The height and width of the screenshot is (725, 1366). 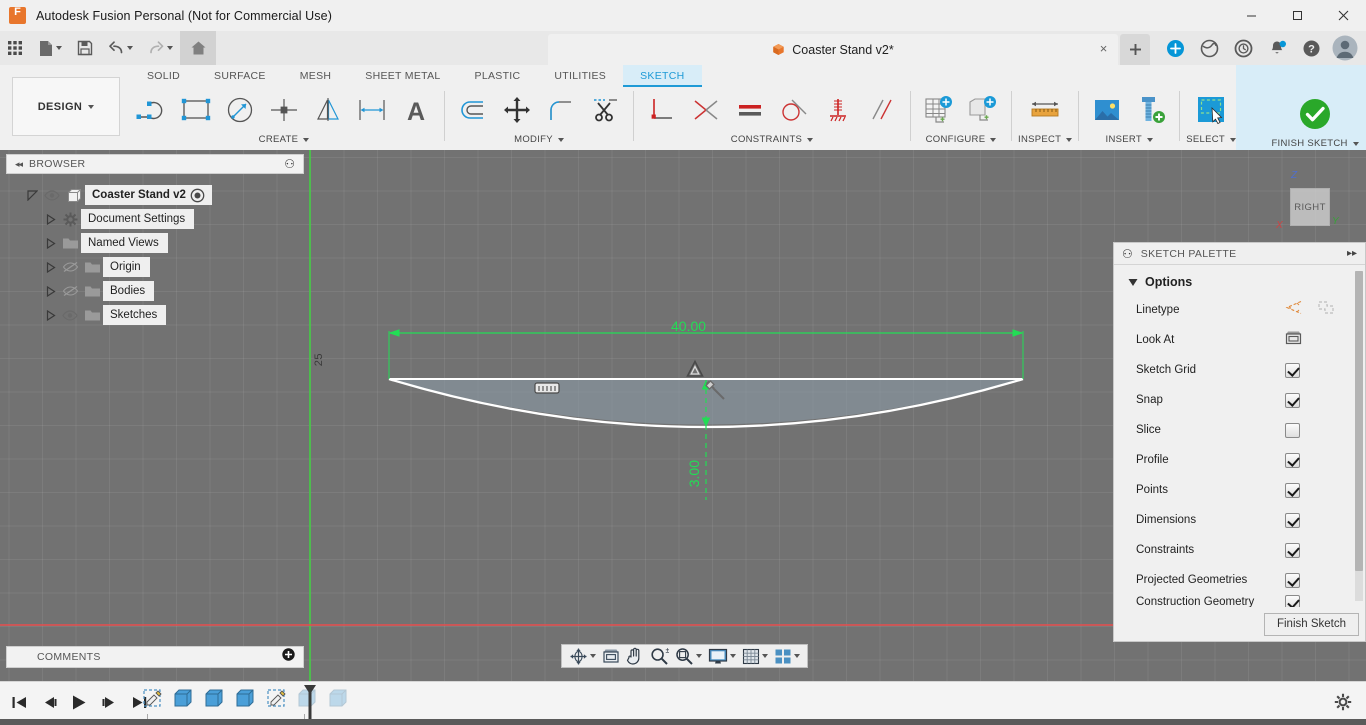 I want to click on timeline-settings-icon, so click(x=1343, y=704).